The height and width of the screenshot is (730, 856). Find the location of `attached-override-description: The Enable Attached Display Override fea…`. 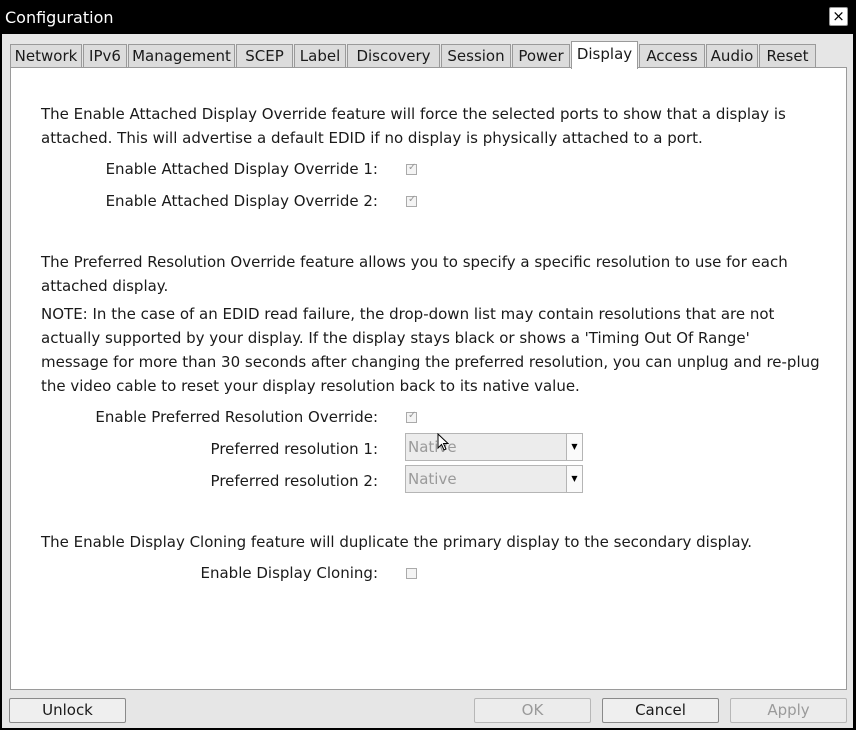

attached-override-description: The Enable Attached Display Override fea… is located at coordinates (413, 126).